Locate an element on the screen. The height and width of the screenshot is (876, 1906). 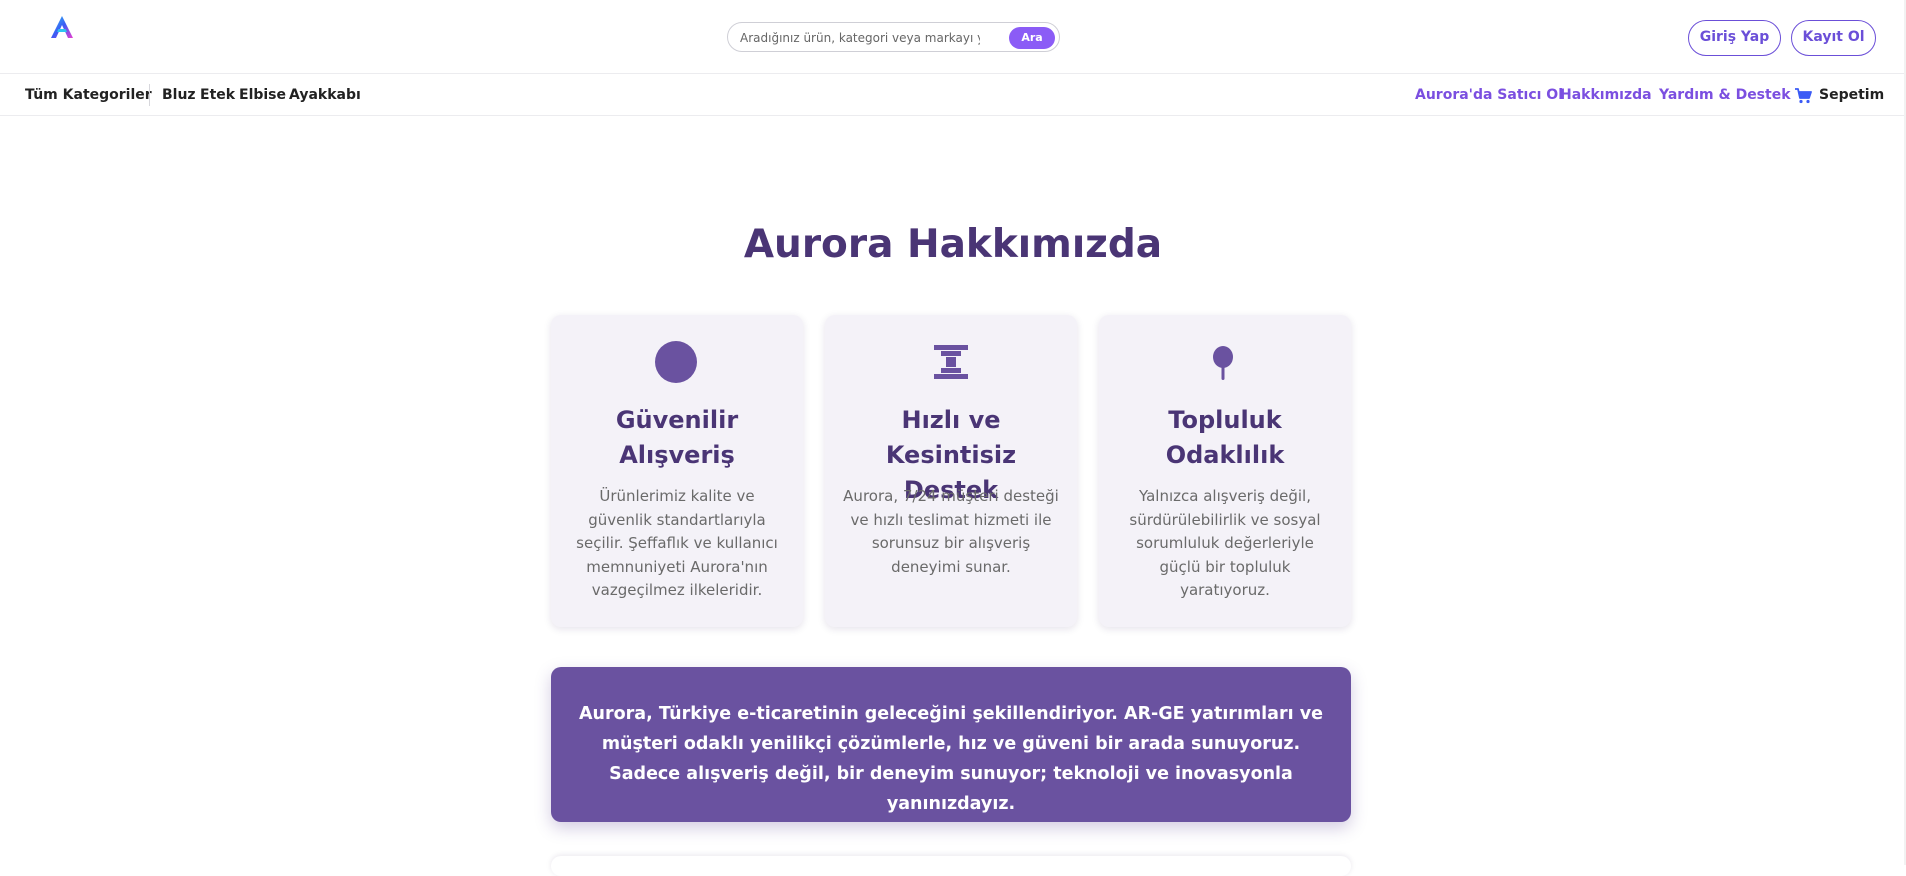
nav-cart-label: Sepetim is located at coordinates (1851, 95).